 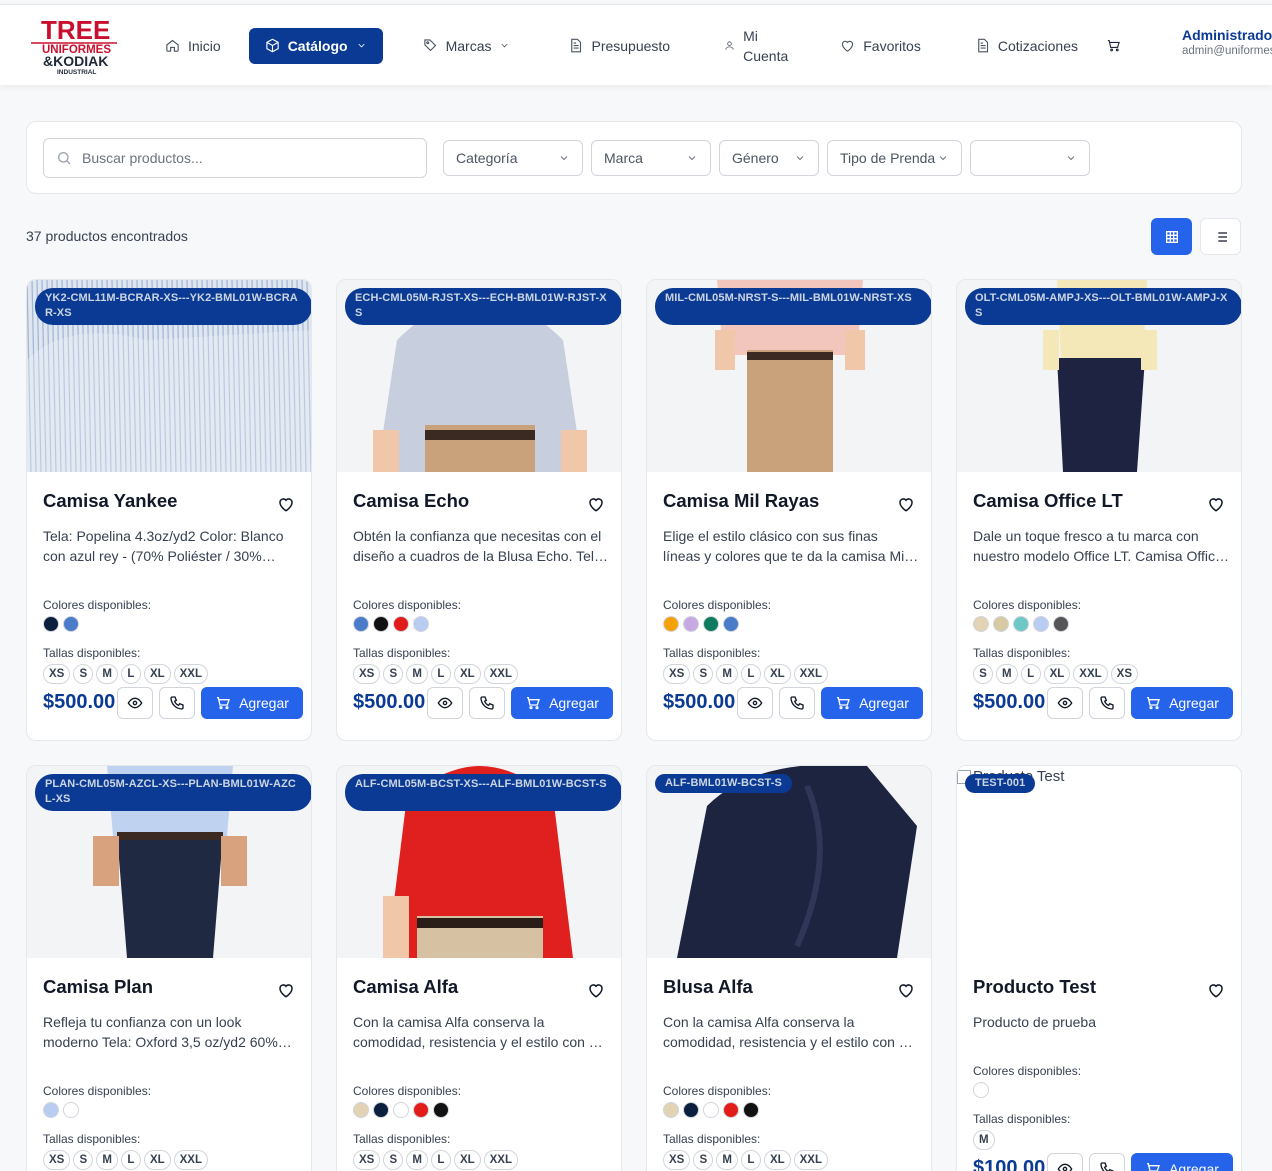 I want to click on nav-catalogo: Catálogo, so click(x=315, y=45).